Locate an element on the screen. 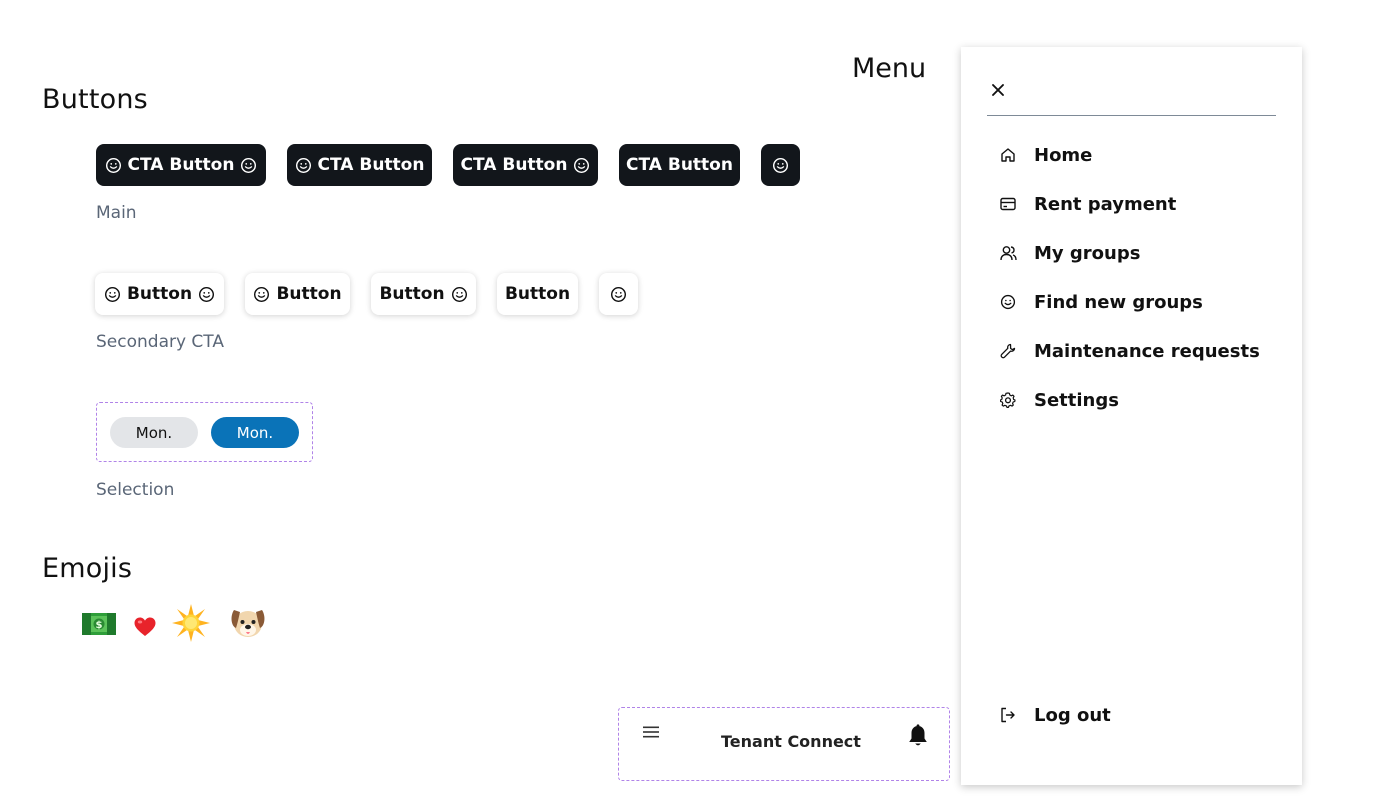 The image size is (1376, 807). sun-emoji is located at coordinates (191, 623).